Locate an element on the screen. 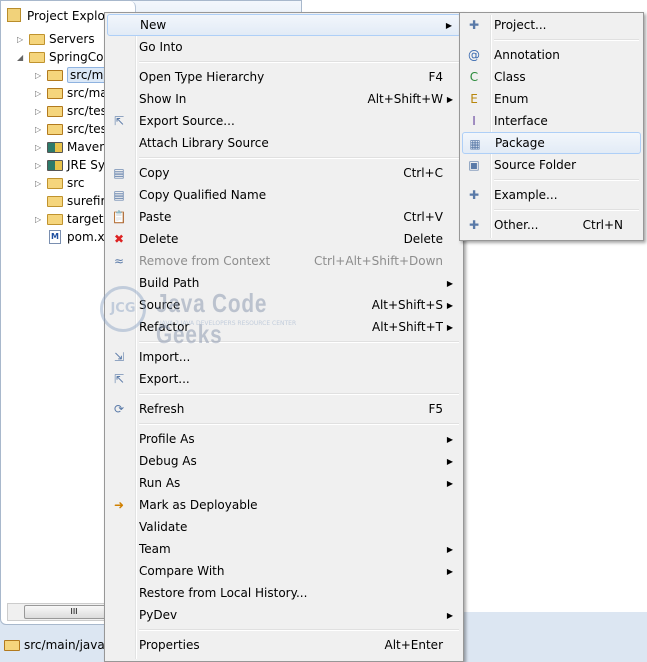 This screenshot has height=662, width=647. menu-item-attach-library-source: Attach Library Source is located at coordinates (284, 143).